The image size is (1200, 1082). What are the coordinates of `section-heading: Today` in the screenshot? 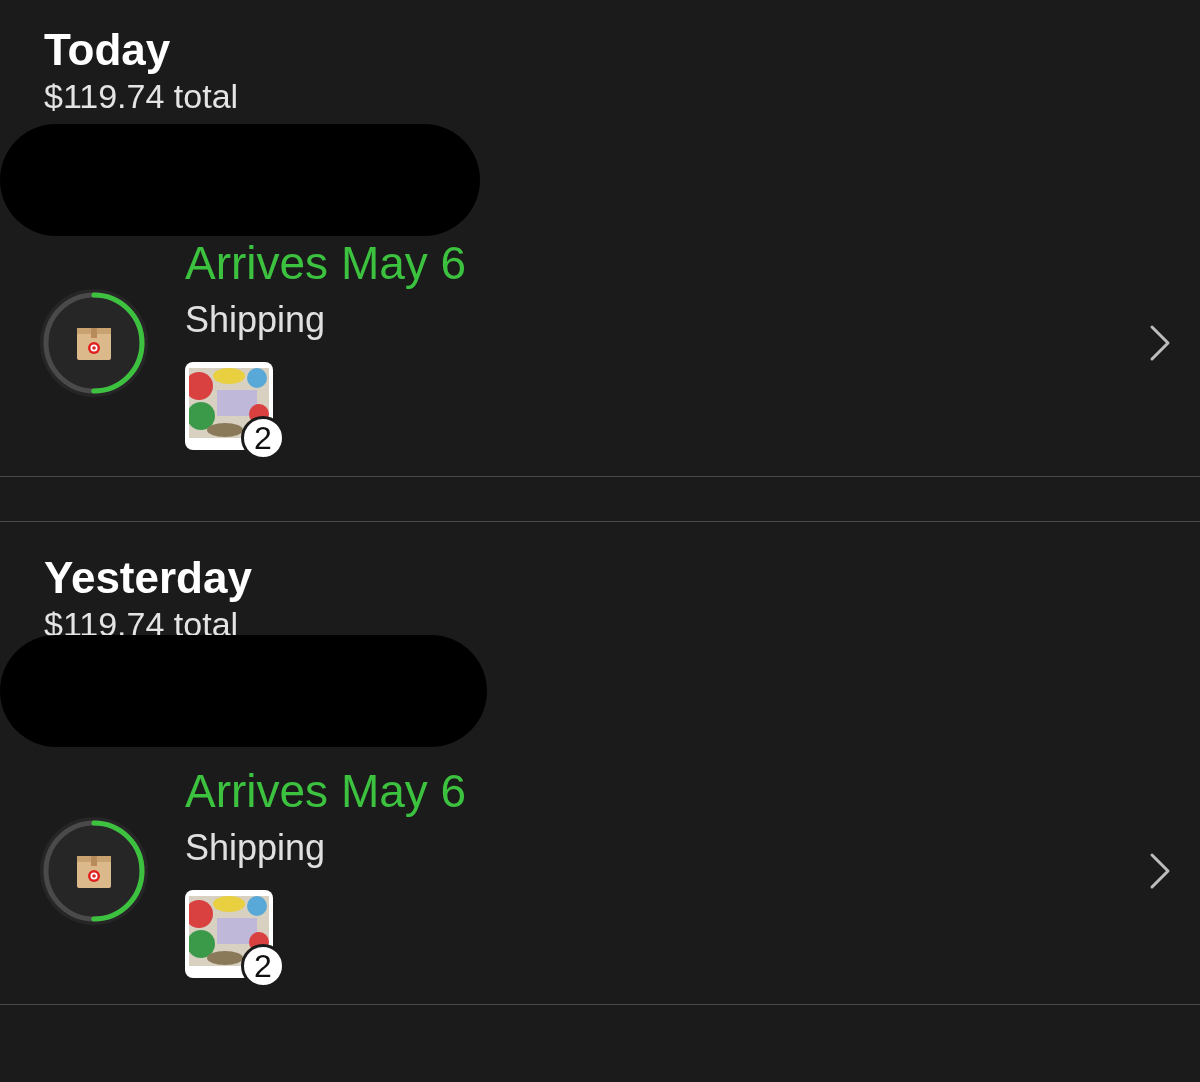 It's located at (108, 50).